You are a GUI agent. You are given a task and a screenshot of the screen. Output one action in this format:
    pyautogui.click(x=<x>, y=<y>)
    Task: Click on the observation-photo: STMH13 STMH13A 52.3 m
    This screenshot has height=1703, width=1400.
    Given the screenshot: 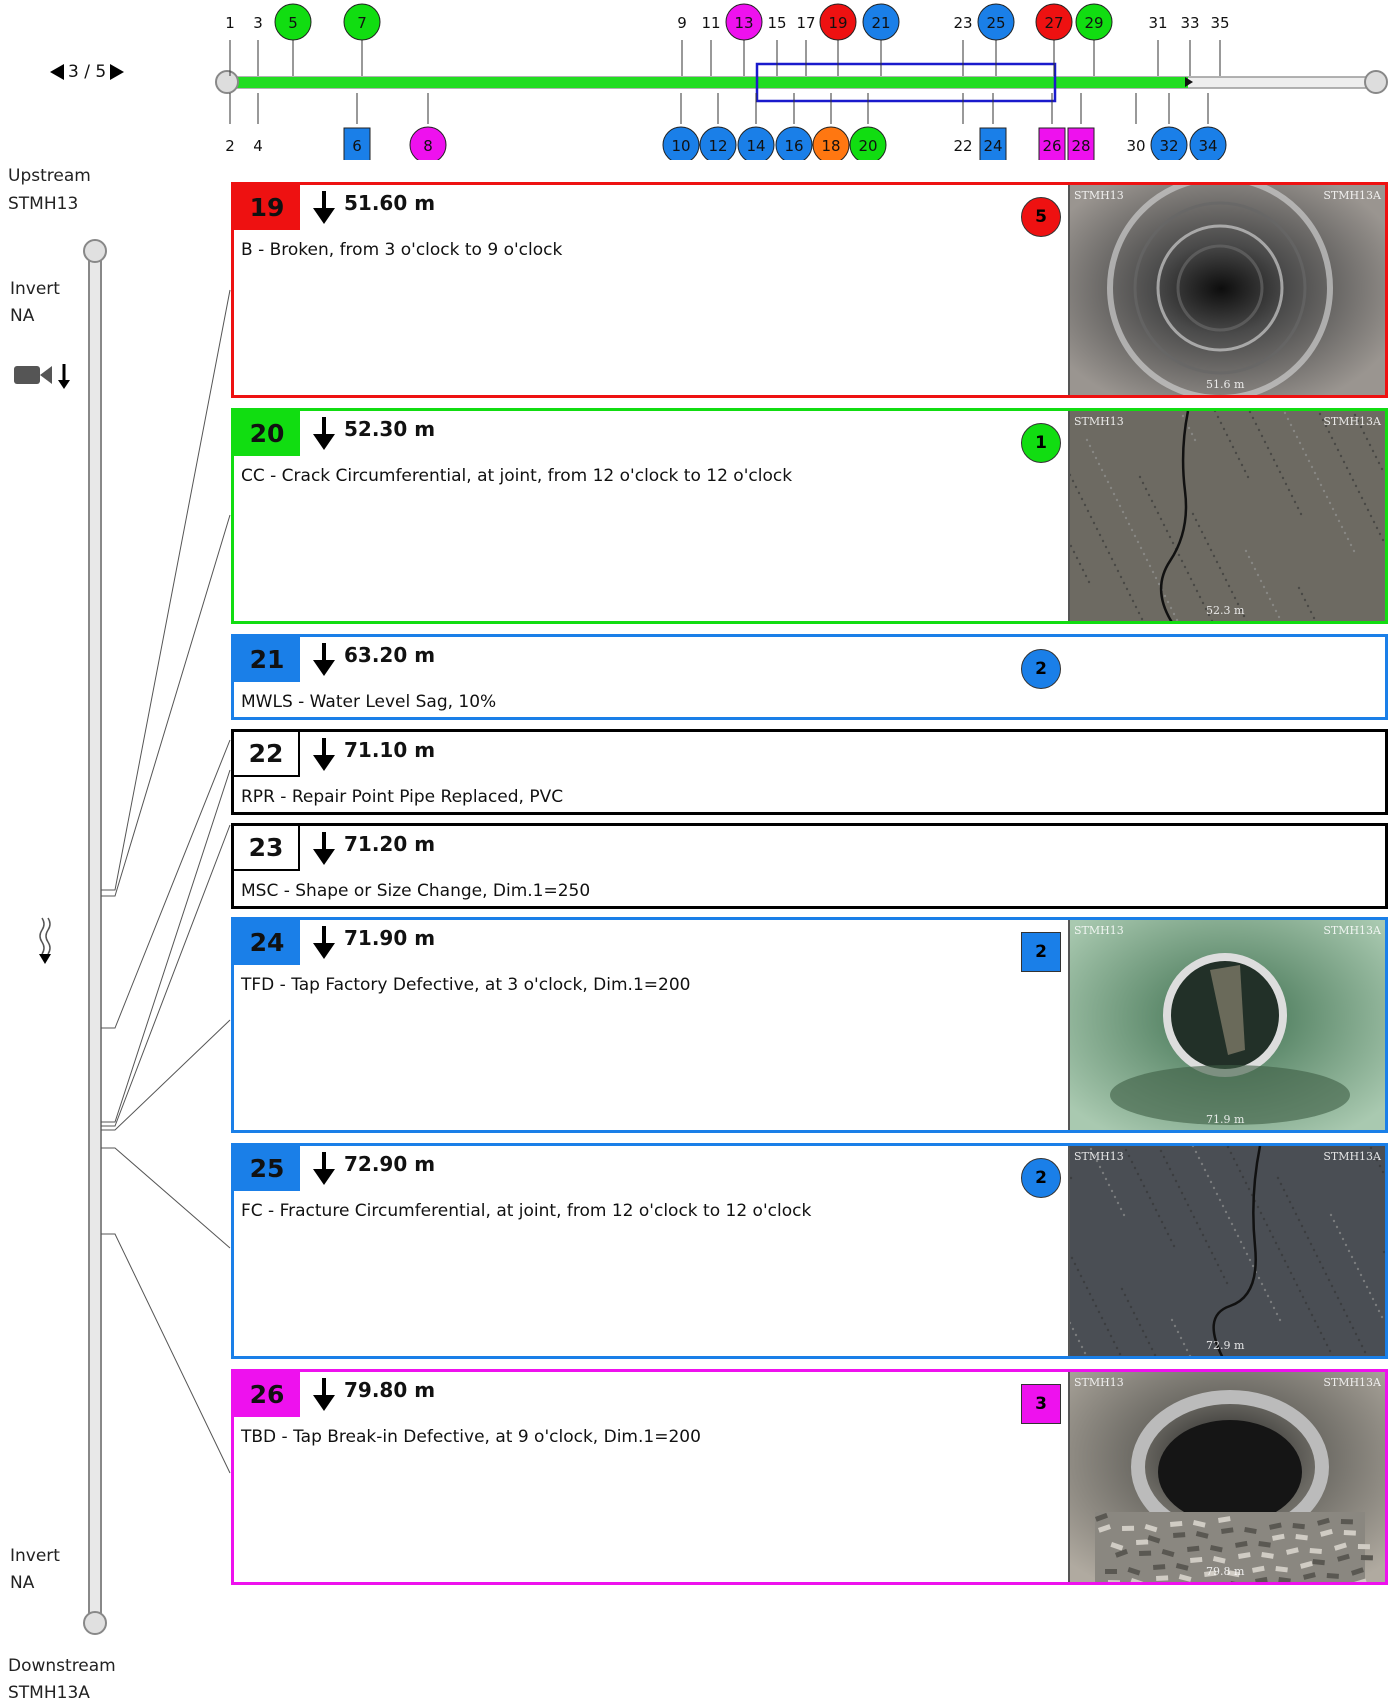 What is the action you would take?
    pyautogui.click(x=1226, y=516)
    